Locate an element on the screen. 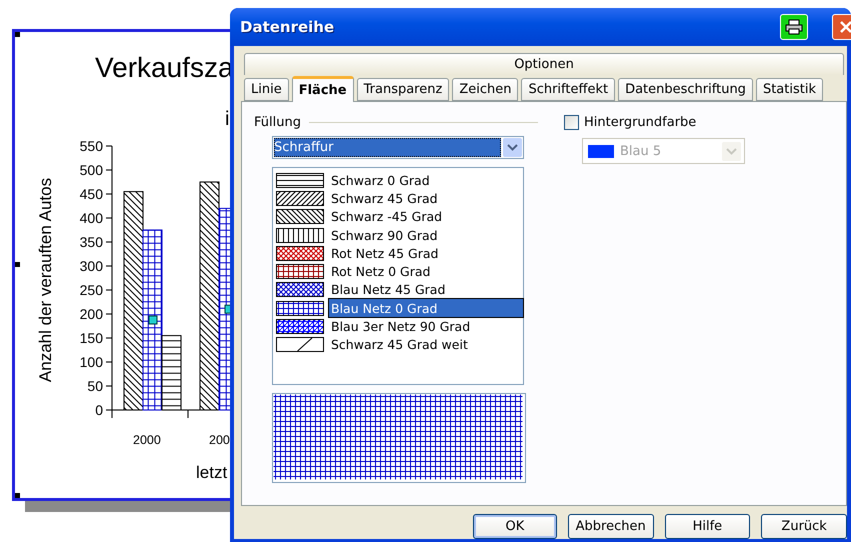 This screenshot has width=851, height=542. tab: Zeichen is located at coordinates (485, 89).